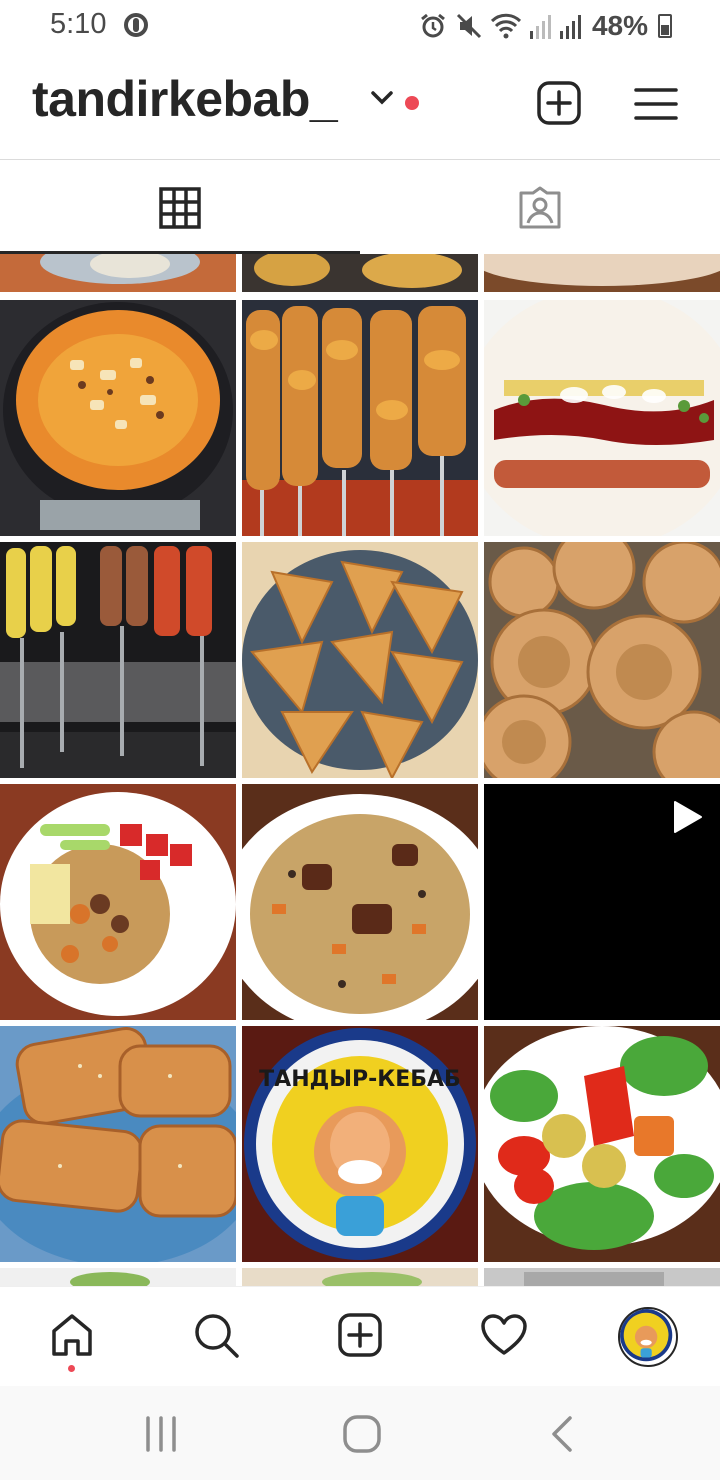 The height and width of the screenshot is (1480, 720). What do you see at coordinates (540, 27) in the screenshot?
I see `signal-icon` at bounding box center [540, 27].